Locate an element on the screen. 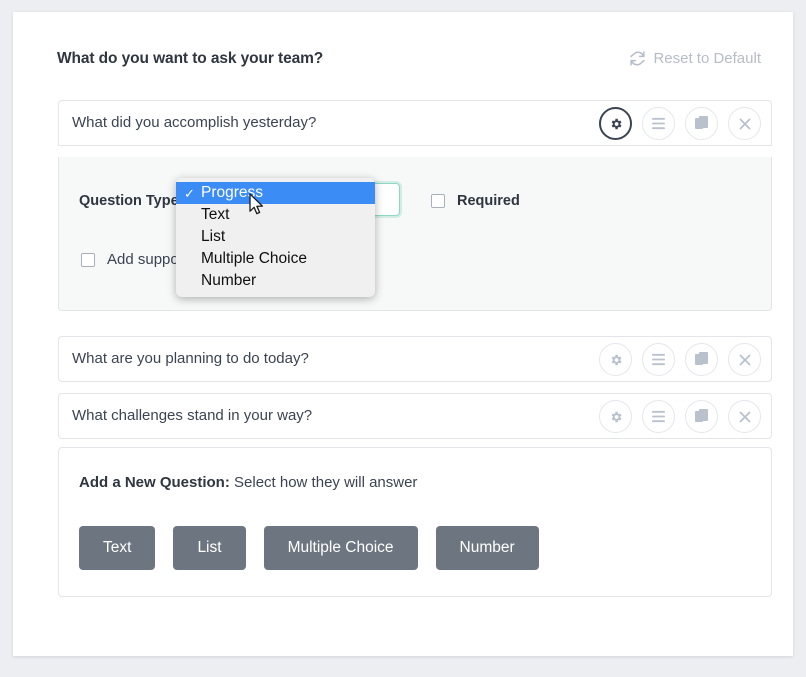  dropdown-option-label: Text is located at coordinates (215, 214).